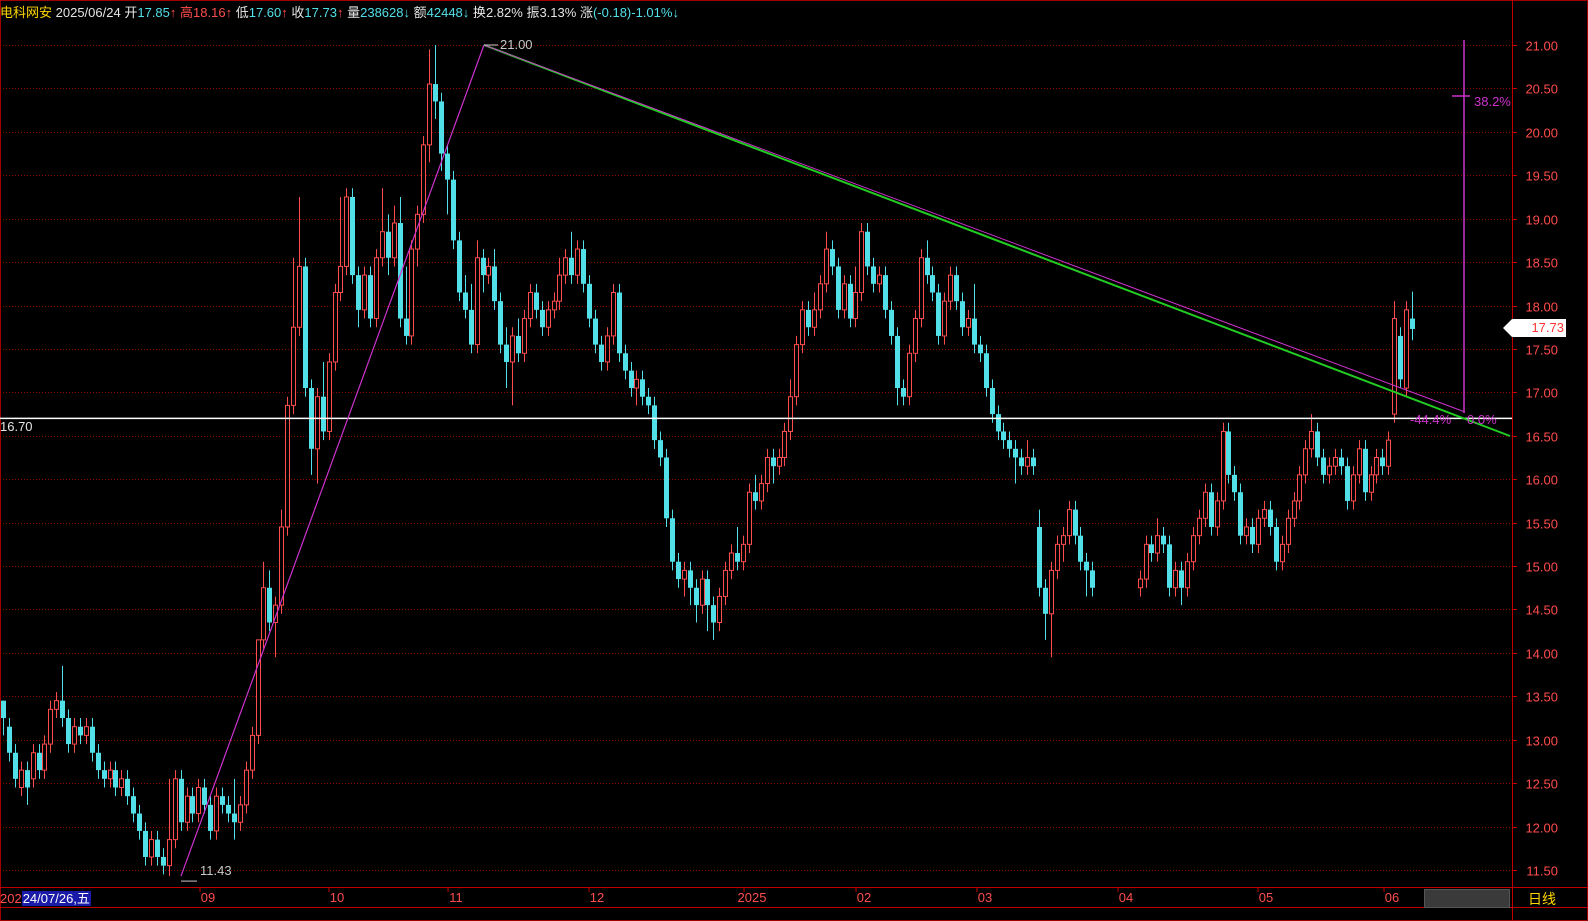 The height and width of the screenshot is (921, 1588). I want to click on high-label: 高, so click(187, 12).